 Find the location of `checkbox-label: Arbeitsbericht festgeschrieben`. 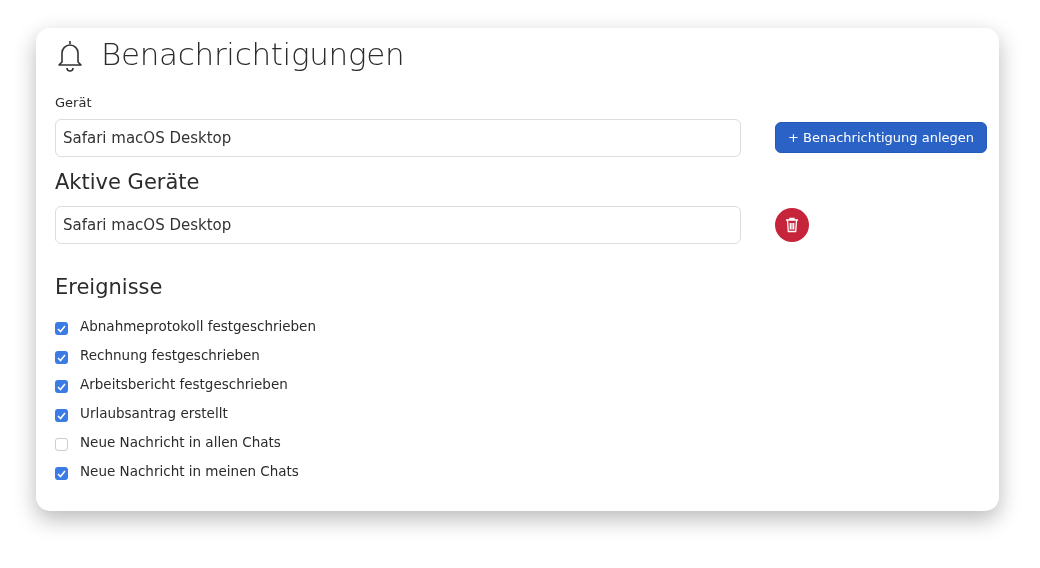

checkbox-label: Arbeitsbericht festgeschrieben is located at coordinates (184, 385).